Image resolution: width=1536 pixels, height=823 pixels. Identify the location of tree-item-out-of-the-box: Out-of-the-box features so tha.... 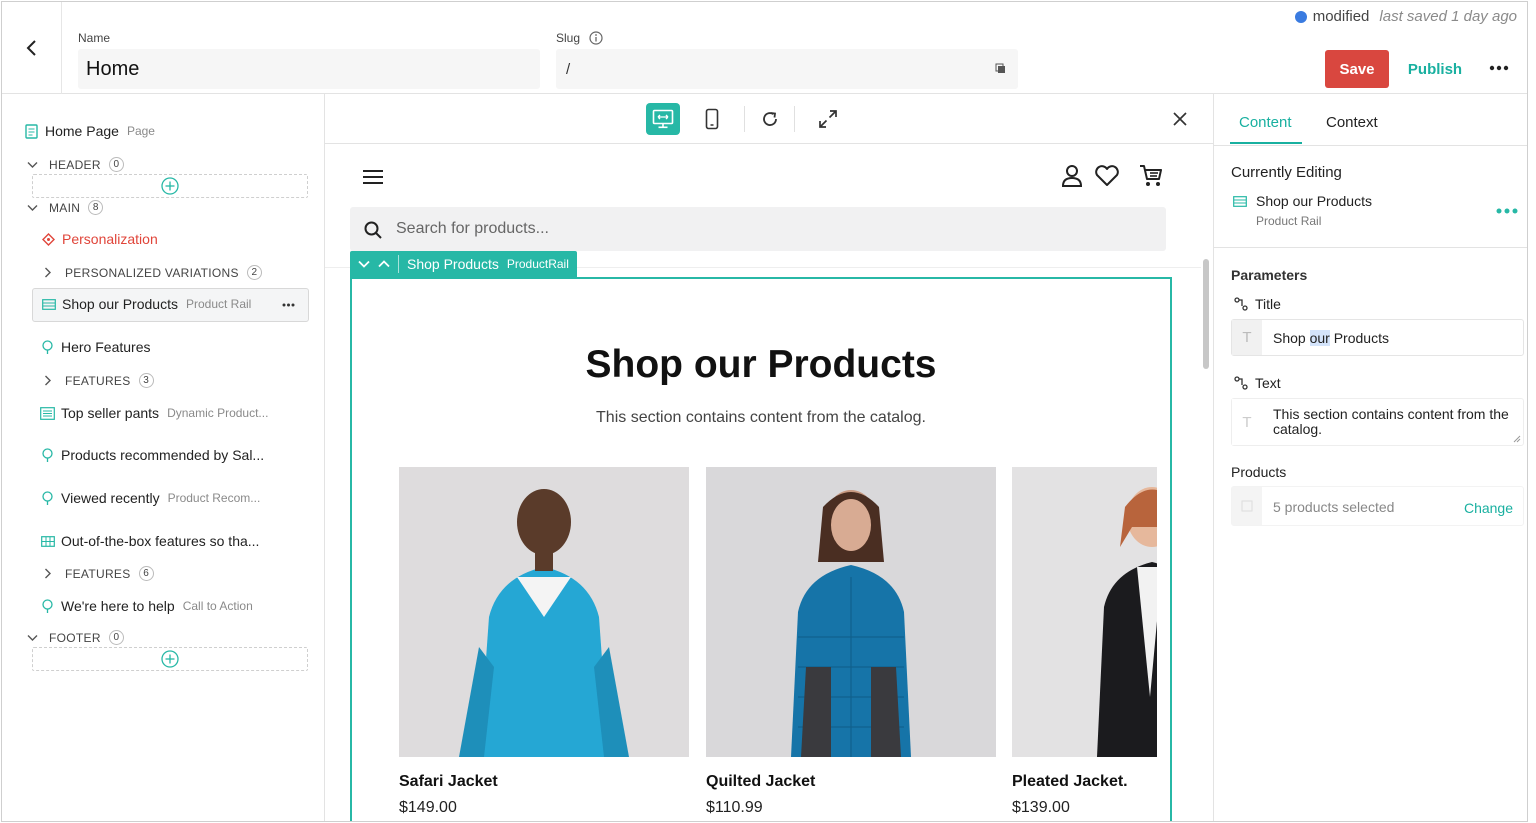
(150, 541).